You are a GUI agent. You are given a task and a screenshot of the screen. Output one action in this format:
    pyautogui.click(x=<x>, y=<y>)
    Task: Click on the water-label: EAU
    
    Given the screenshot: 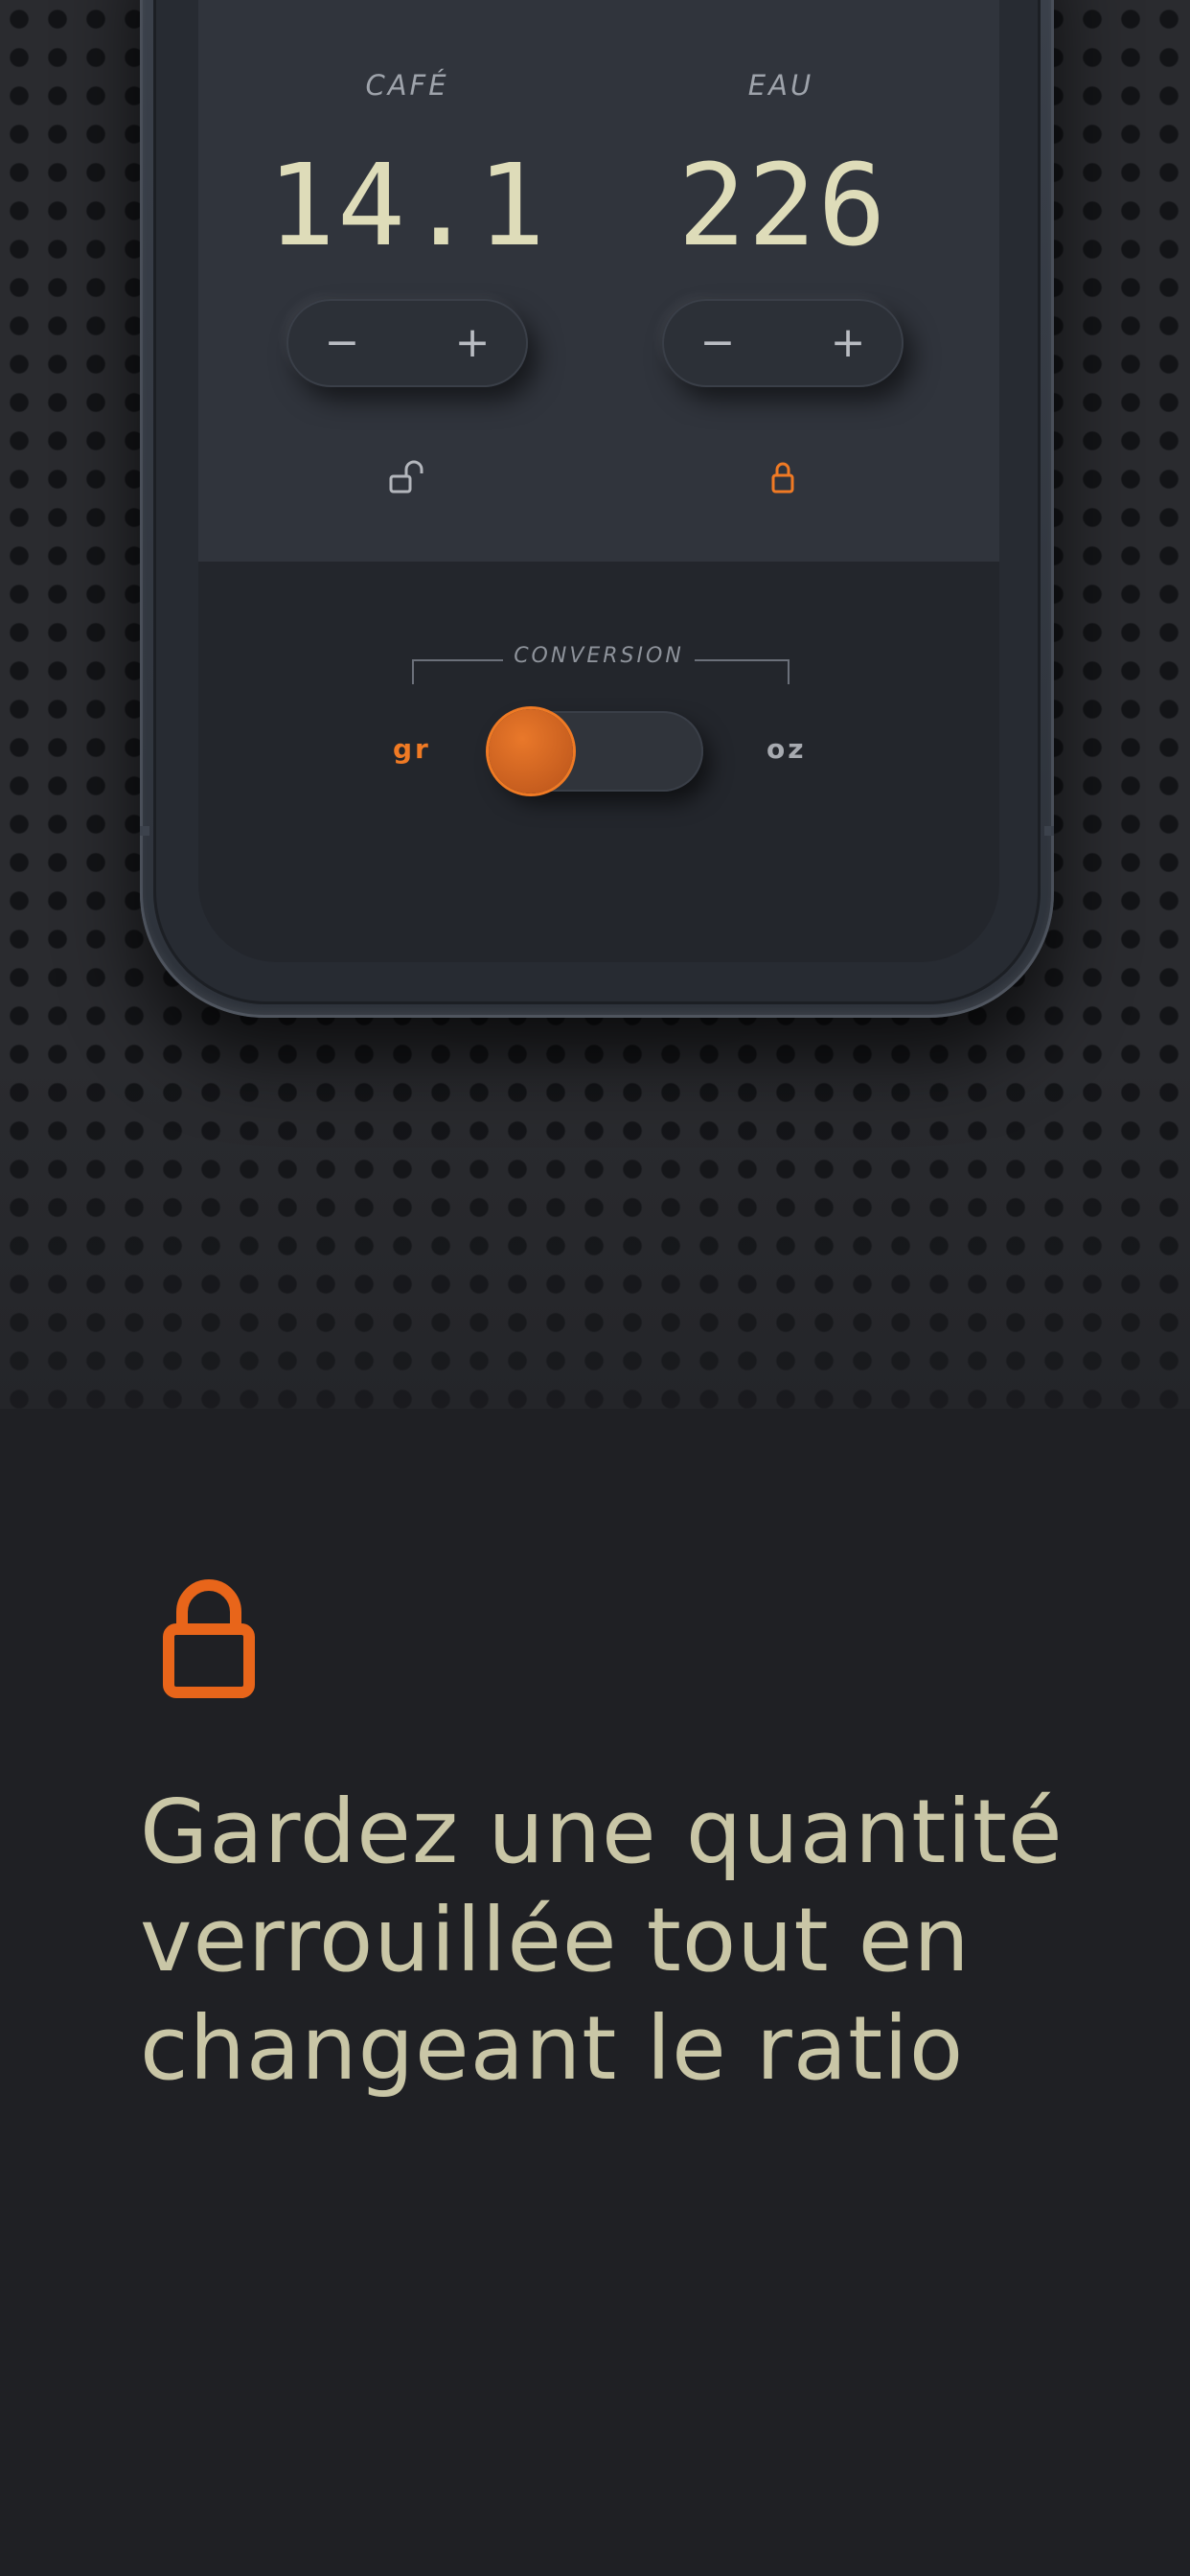 What is the action you would take?
    pyautogui.click(x=780, y=85)
    